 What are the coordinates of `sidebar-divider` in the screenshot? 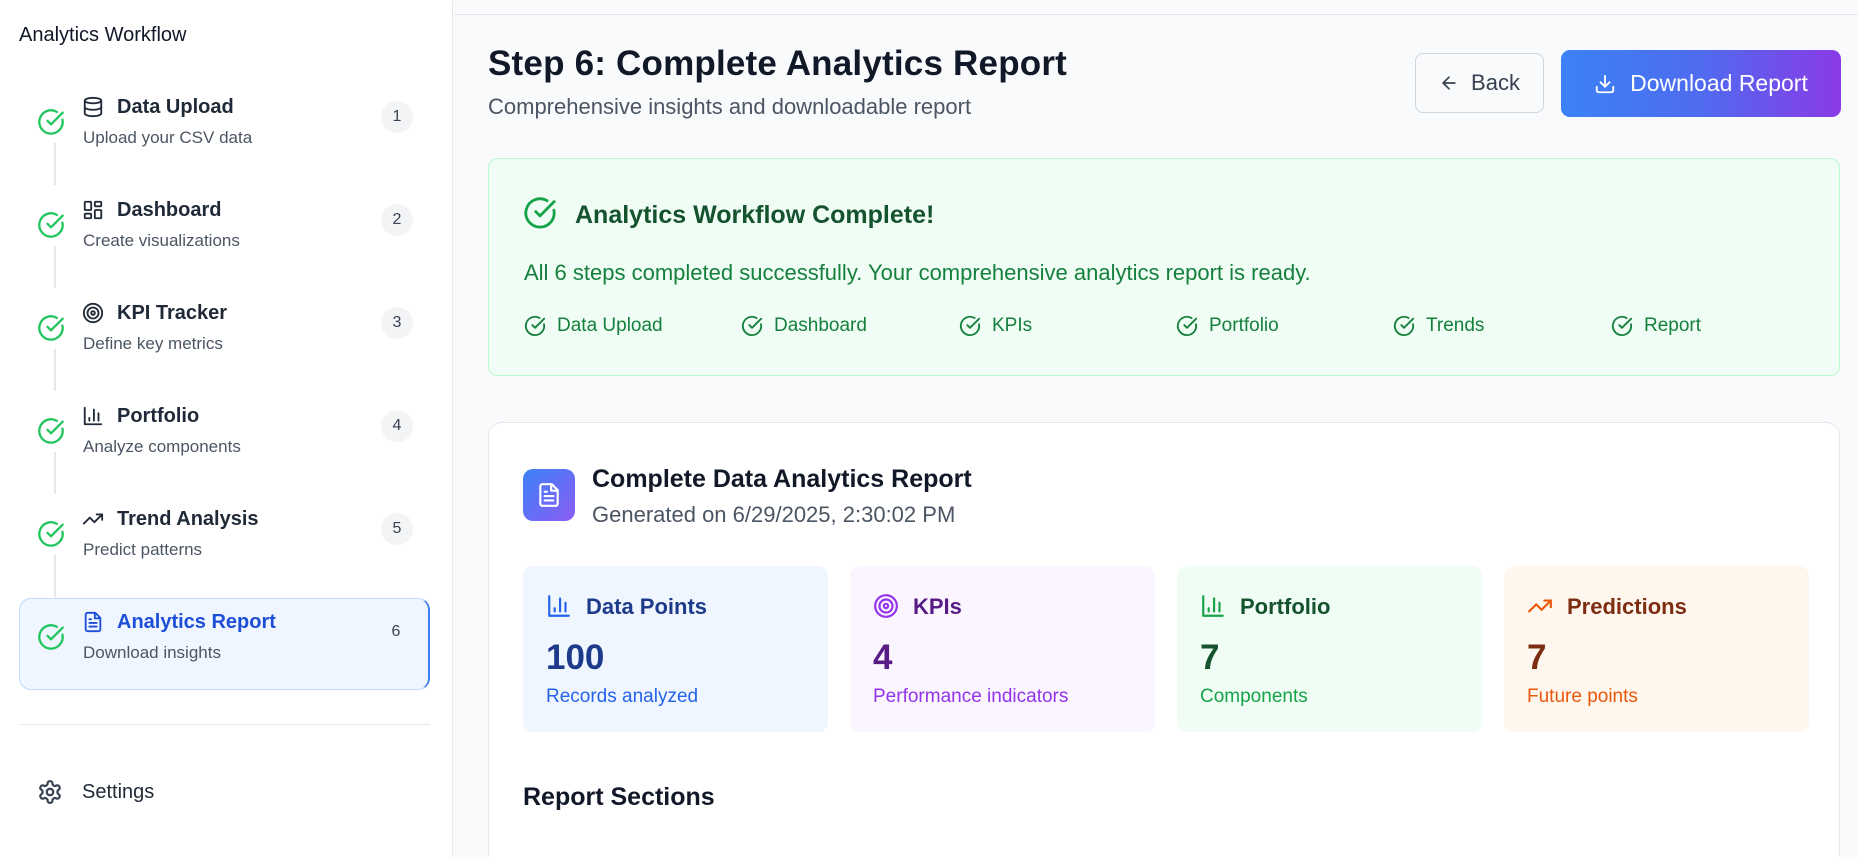 It's located at (224, 724).